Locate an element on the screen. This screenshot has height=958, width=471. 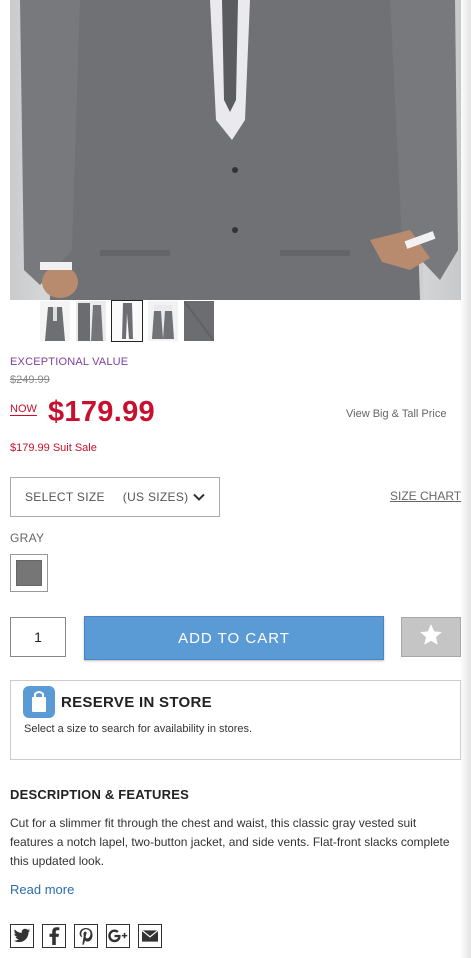
read-more-link: Read more is located at coordinates (42, 889).